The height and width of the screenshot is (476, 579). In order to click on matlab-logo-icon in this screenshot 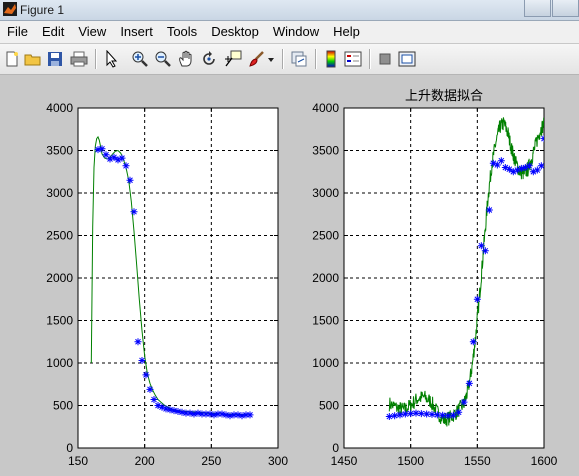, I will do `click(10, 9)`.